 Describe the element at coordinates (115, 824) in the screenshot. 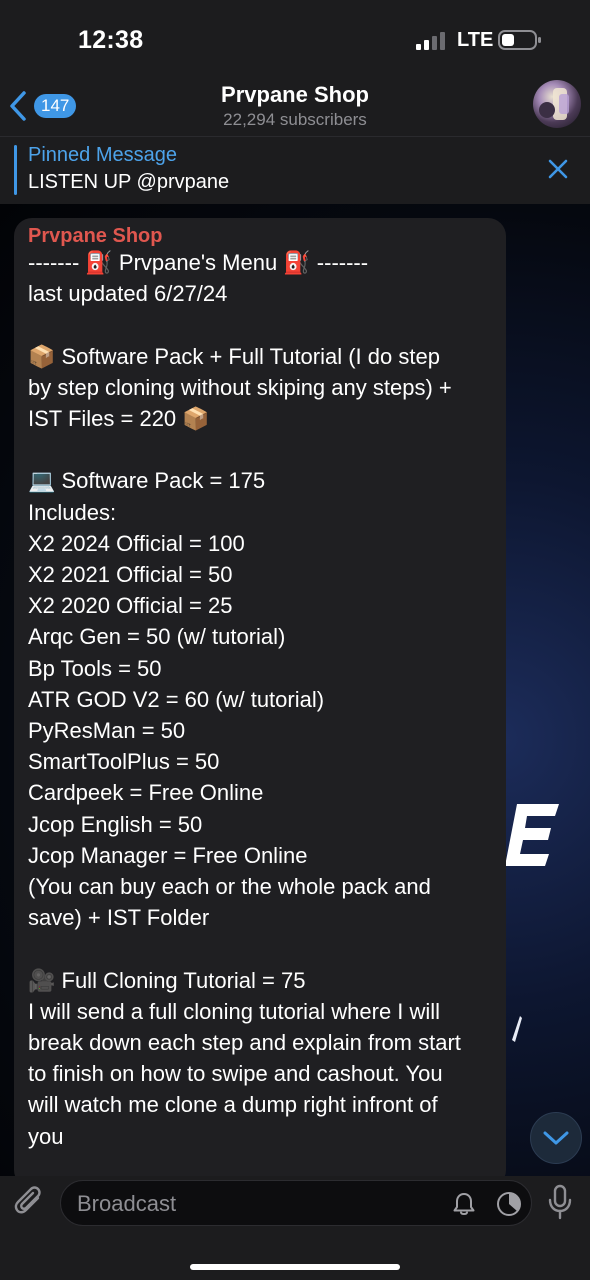

I see `message-line: Jcop English = 50` at that location.